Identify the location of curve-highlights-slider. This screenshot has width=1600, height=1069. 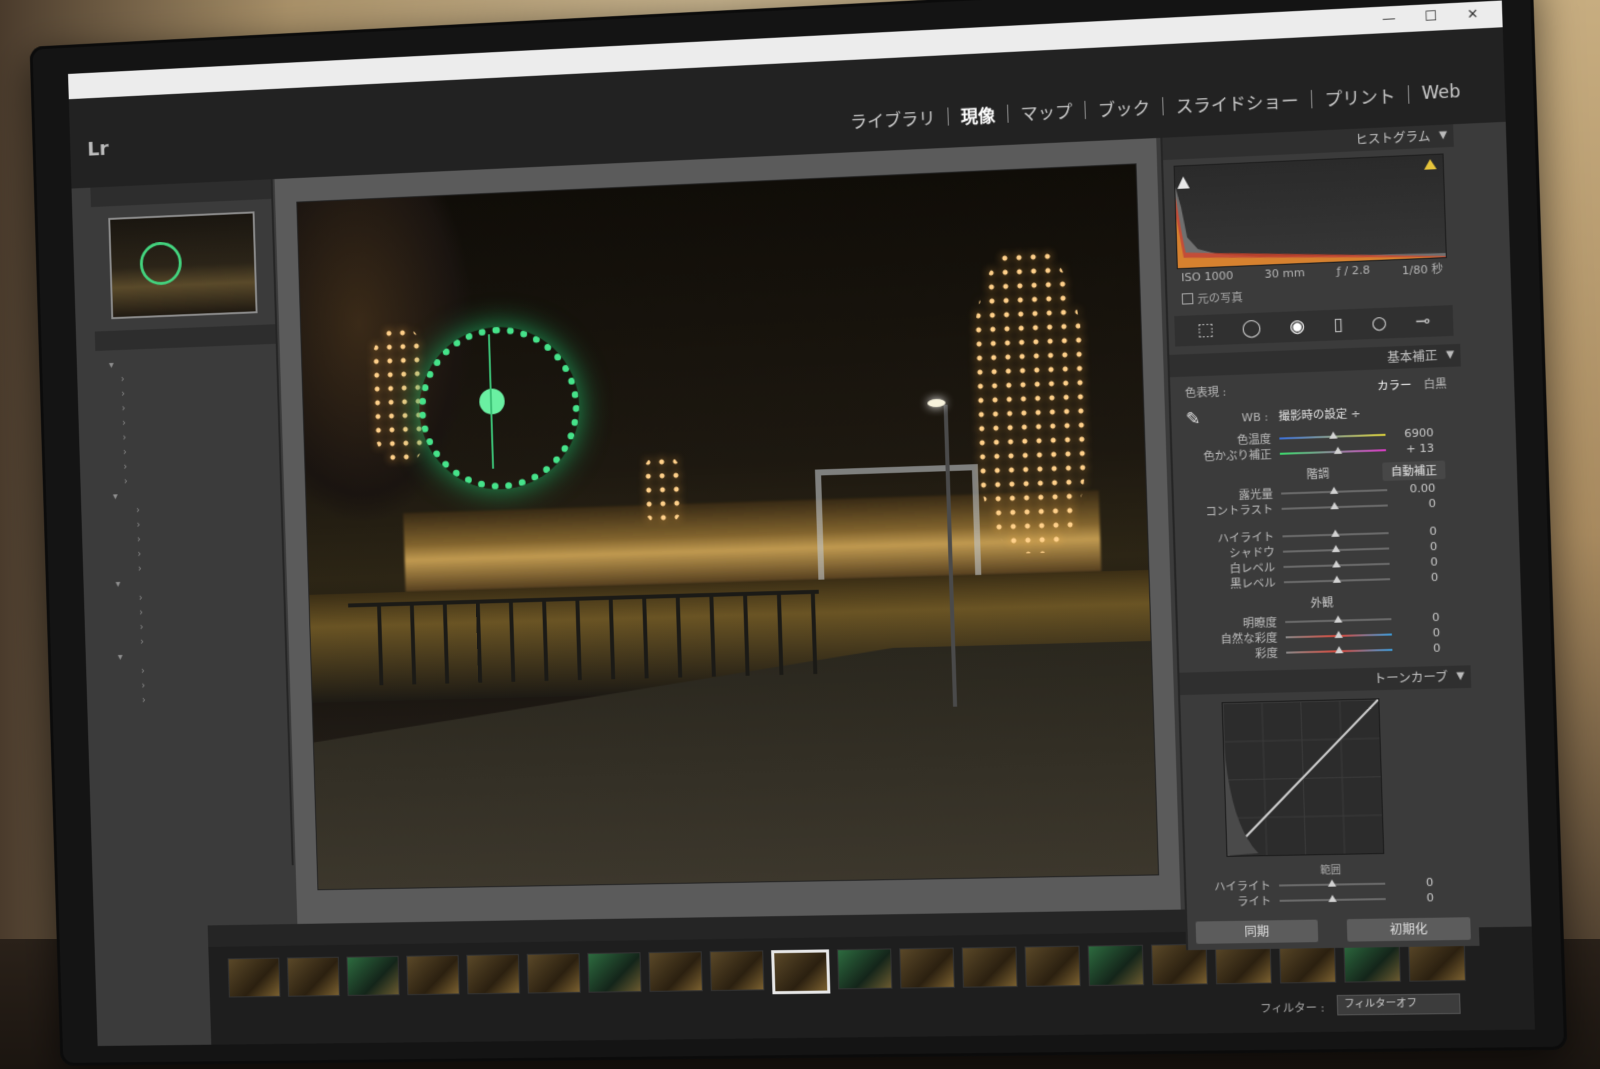
(1332, 884).